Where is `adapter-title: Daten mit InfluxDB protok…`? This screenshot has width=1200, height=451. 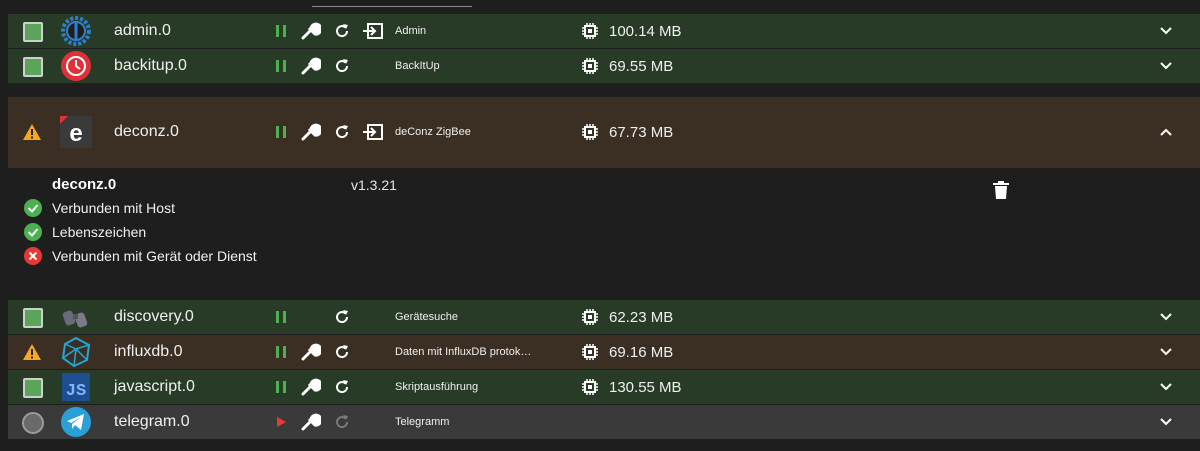 adapter-title: Daten mit InfluxDB protok… is located at coordinates (463, 352).